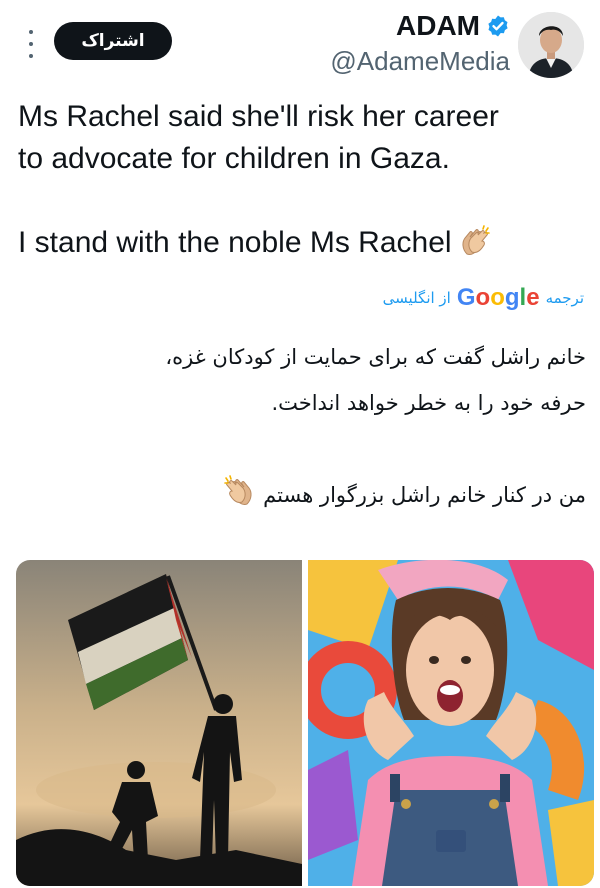 This screenshot has height=888, width=600. What do you see at coordinates (420, 61) in the screenshot?
I see `author-handle: @AdameMedia` at bounding box center [420, 61].